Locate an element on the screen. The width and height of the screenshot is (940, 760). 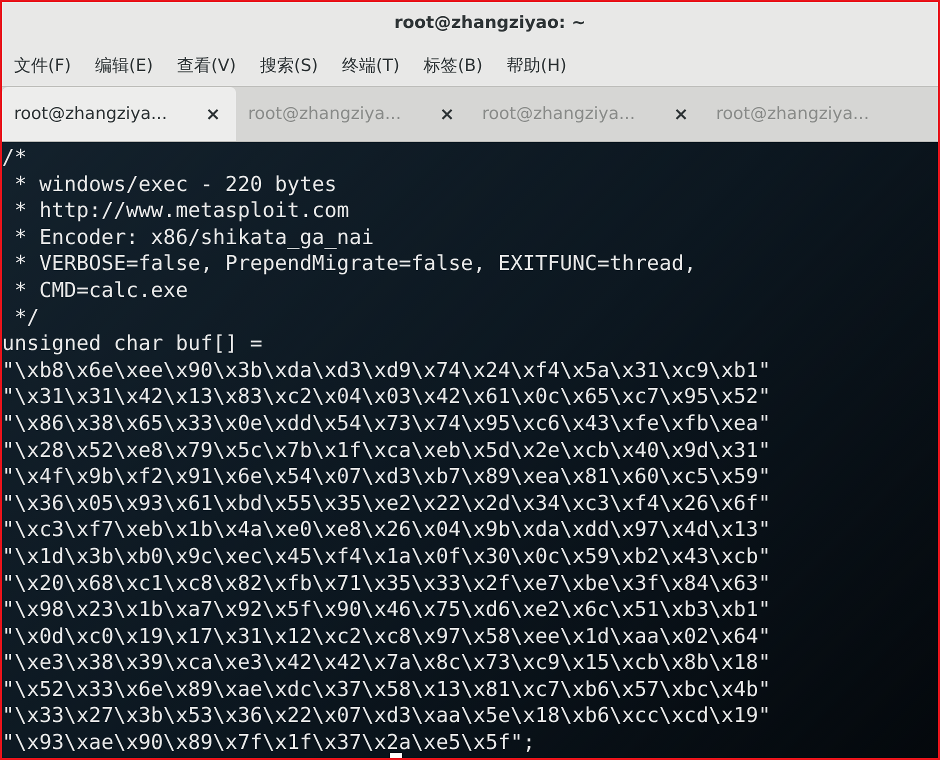
terminal-line: "\x20\x68\xc1\xc8\x82\xfb\x71\x35\x33\x2f\xe7\xbe\x3f\x84\x63" is located at coordinates (386, 582).